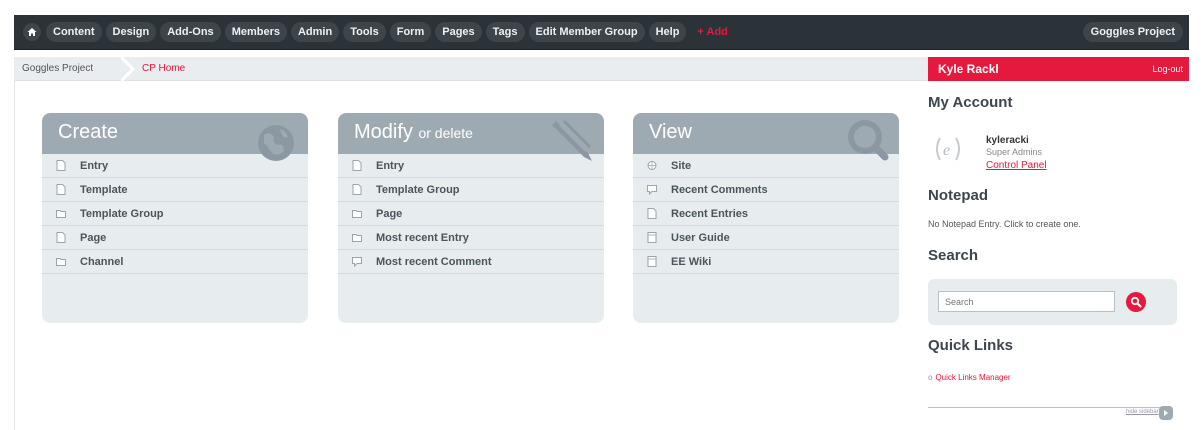  I want to click on notepad-entry: No Notepad Entry. Click to create one., so click(1004, 224).